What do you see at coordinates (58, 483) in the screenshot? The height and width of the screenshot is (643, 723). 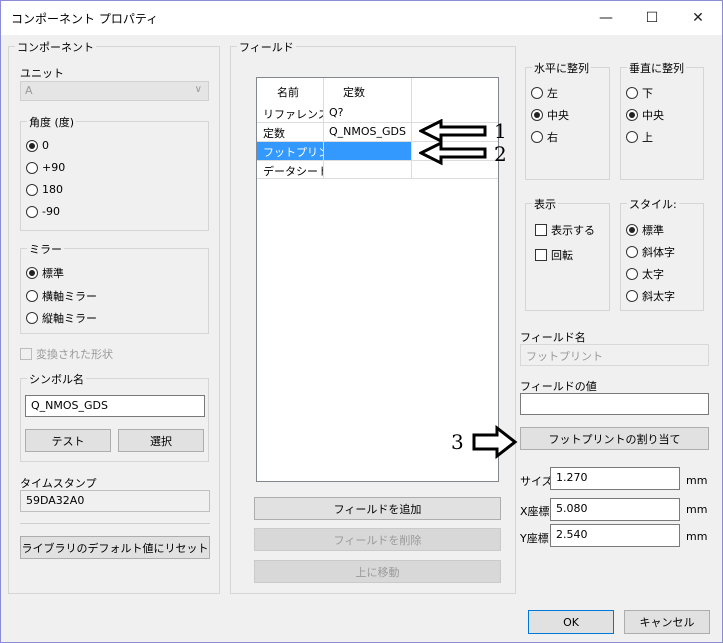 I see `timestamp-label: タイムスタンプ` at bounding box center [58, 483].